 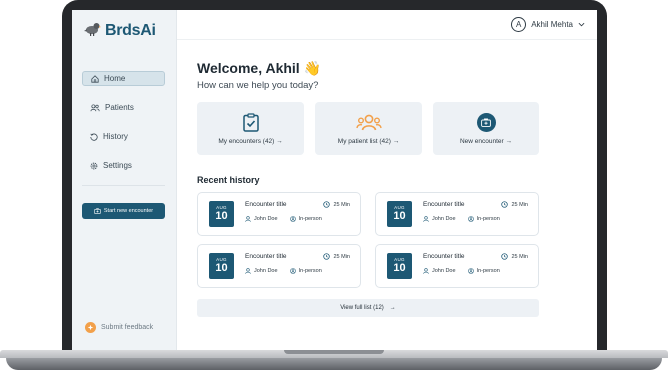 I want to click on page-title: Welcome, Akhil 👋, so click(x=259, y=68).